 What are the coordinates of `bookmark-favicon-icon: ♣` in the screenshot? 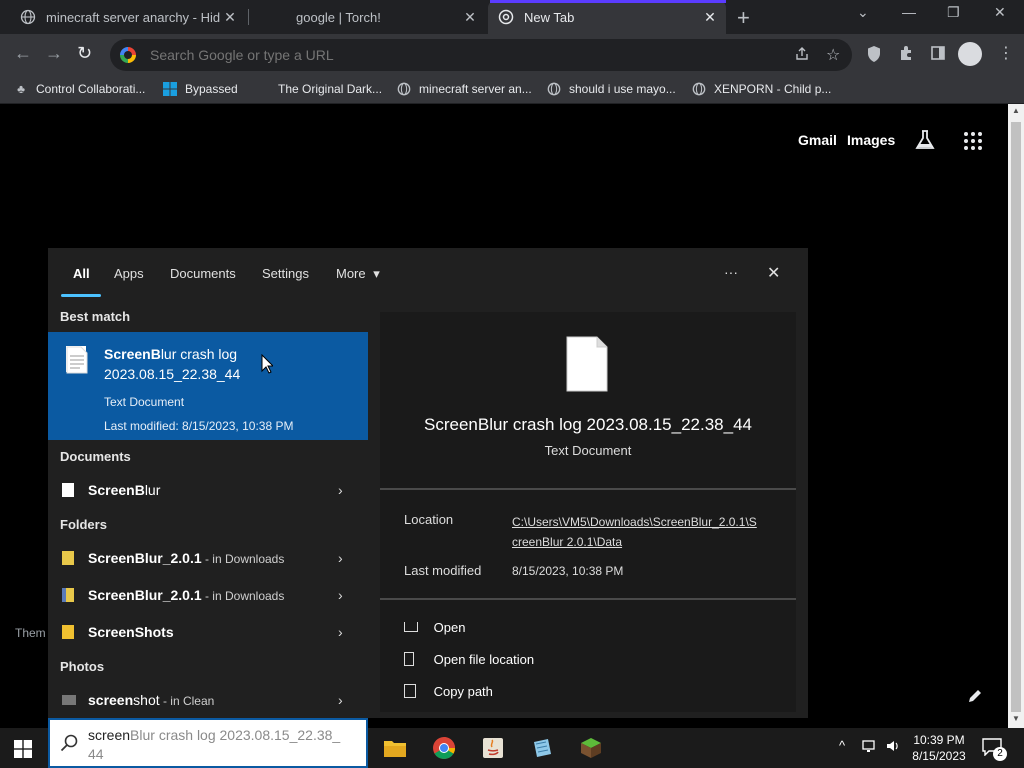 It's located at (21, 89).